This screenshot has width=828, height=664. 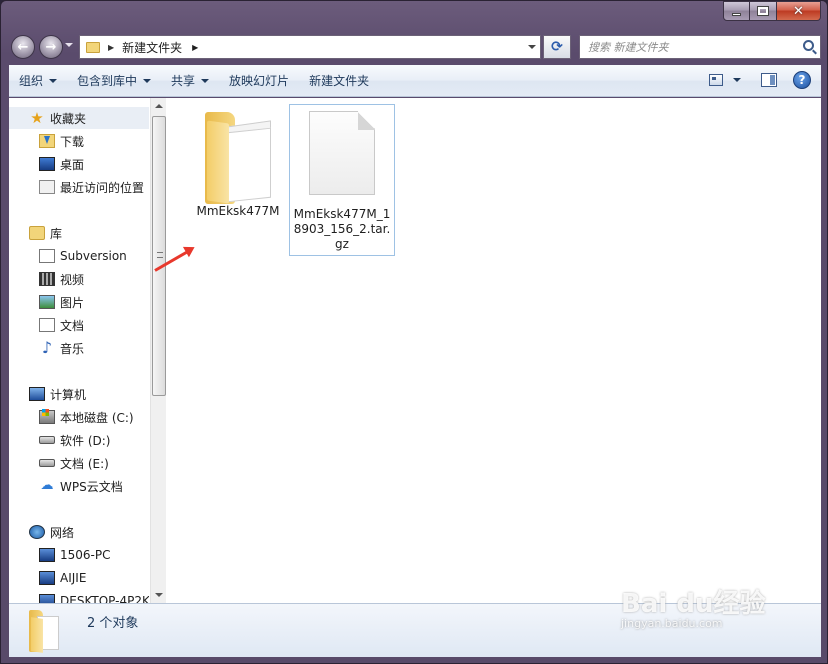 I want to click on include-in-library-button: 包含到库中, so click(x=114, y=81).